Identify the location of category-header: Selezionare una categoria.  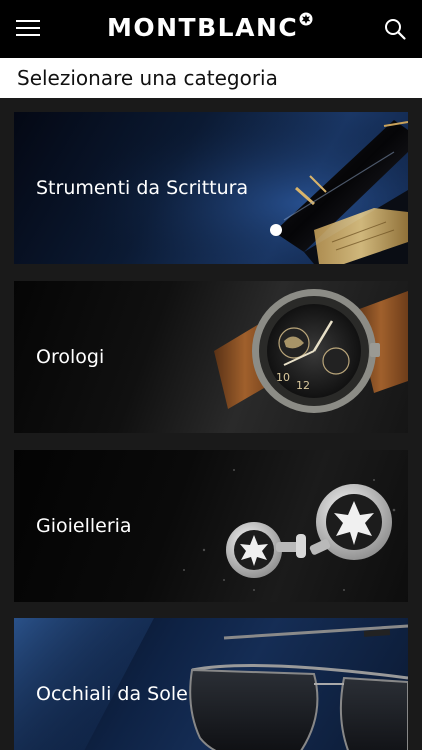
(211, 78).